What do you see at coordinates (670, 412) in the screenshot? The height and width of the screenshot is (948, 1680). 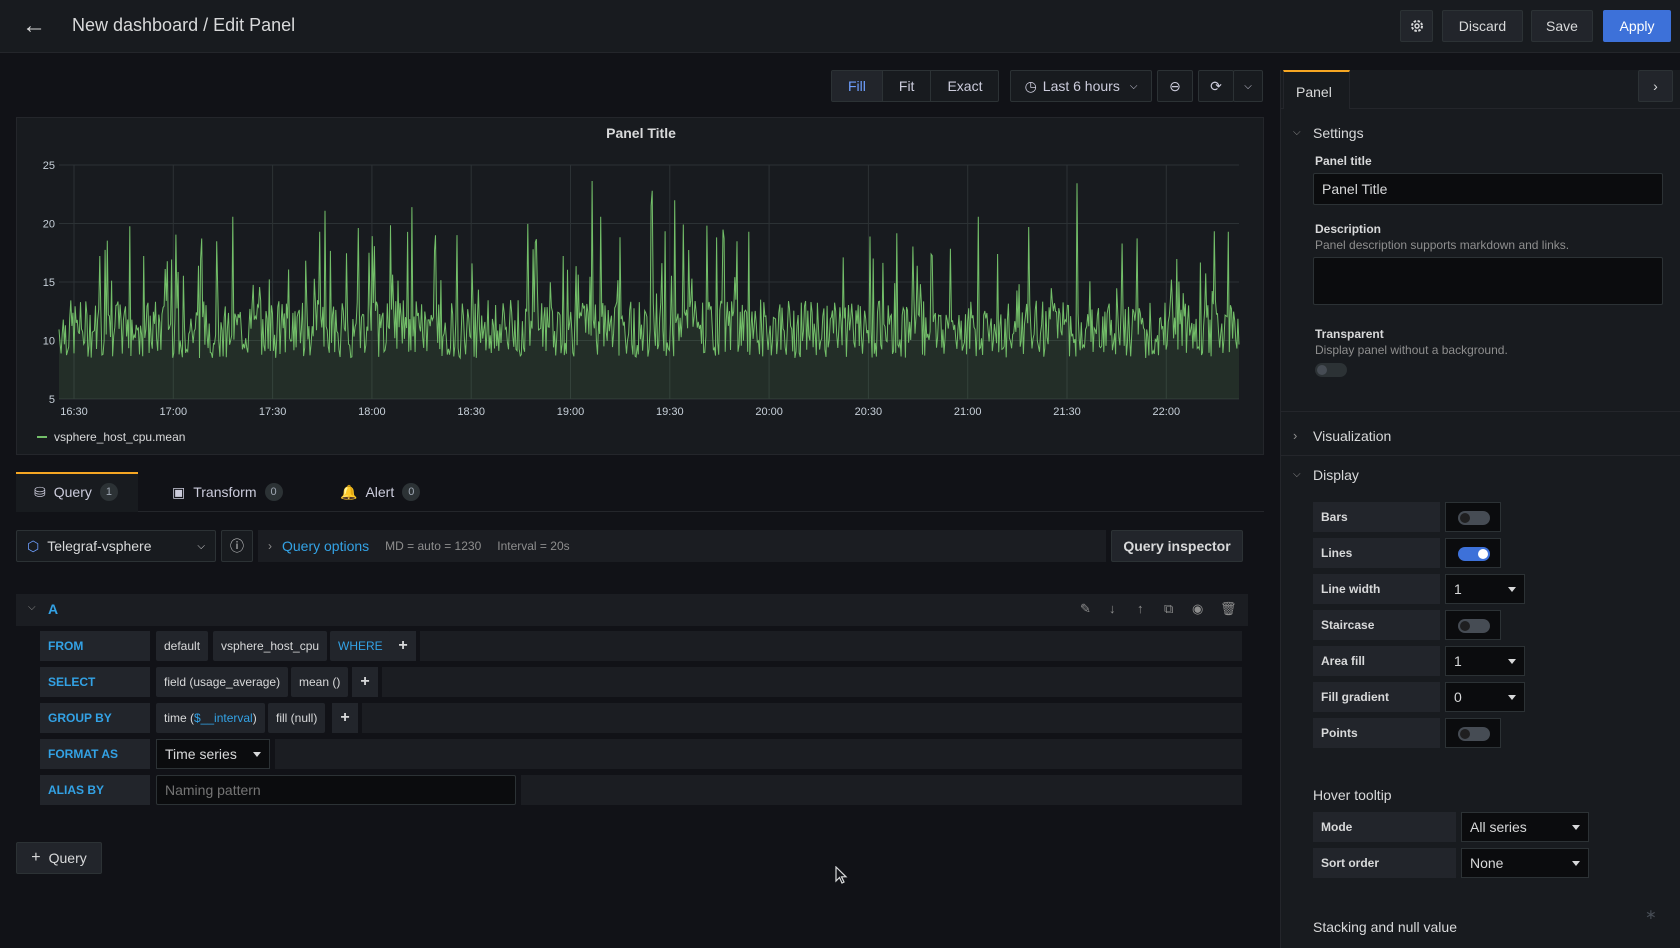 I see `x-tick-label: 19:30` at bounding box center [670, 412].